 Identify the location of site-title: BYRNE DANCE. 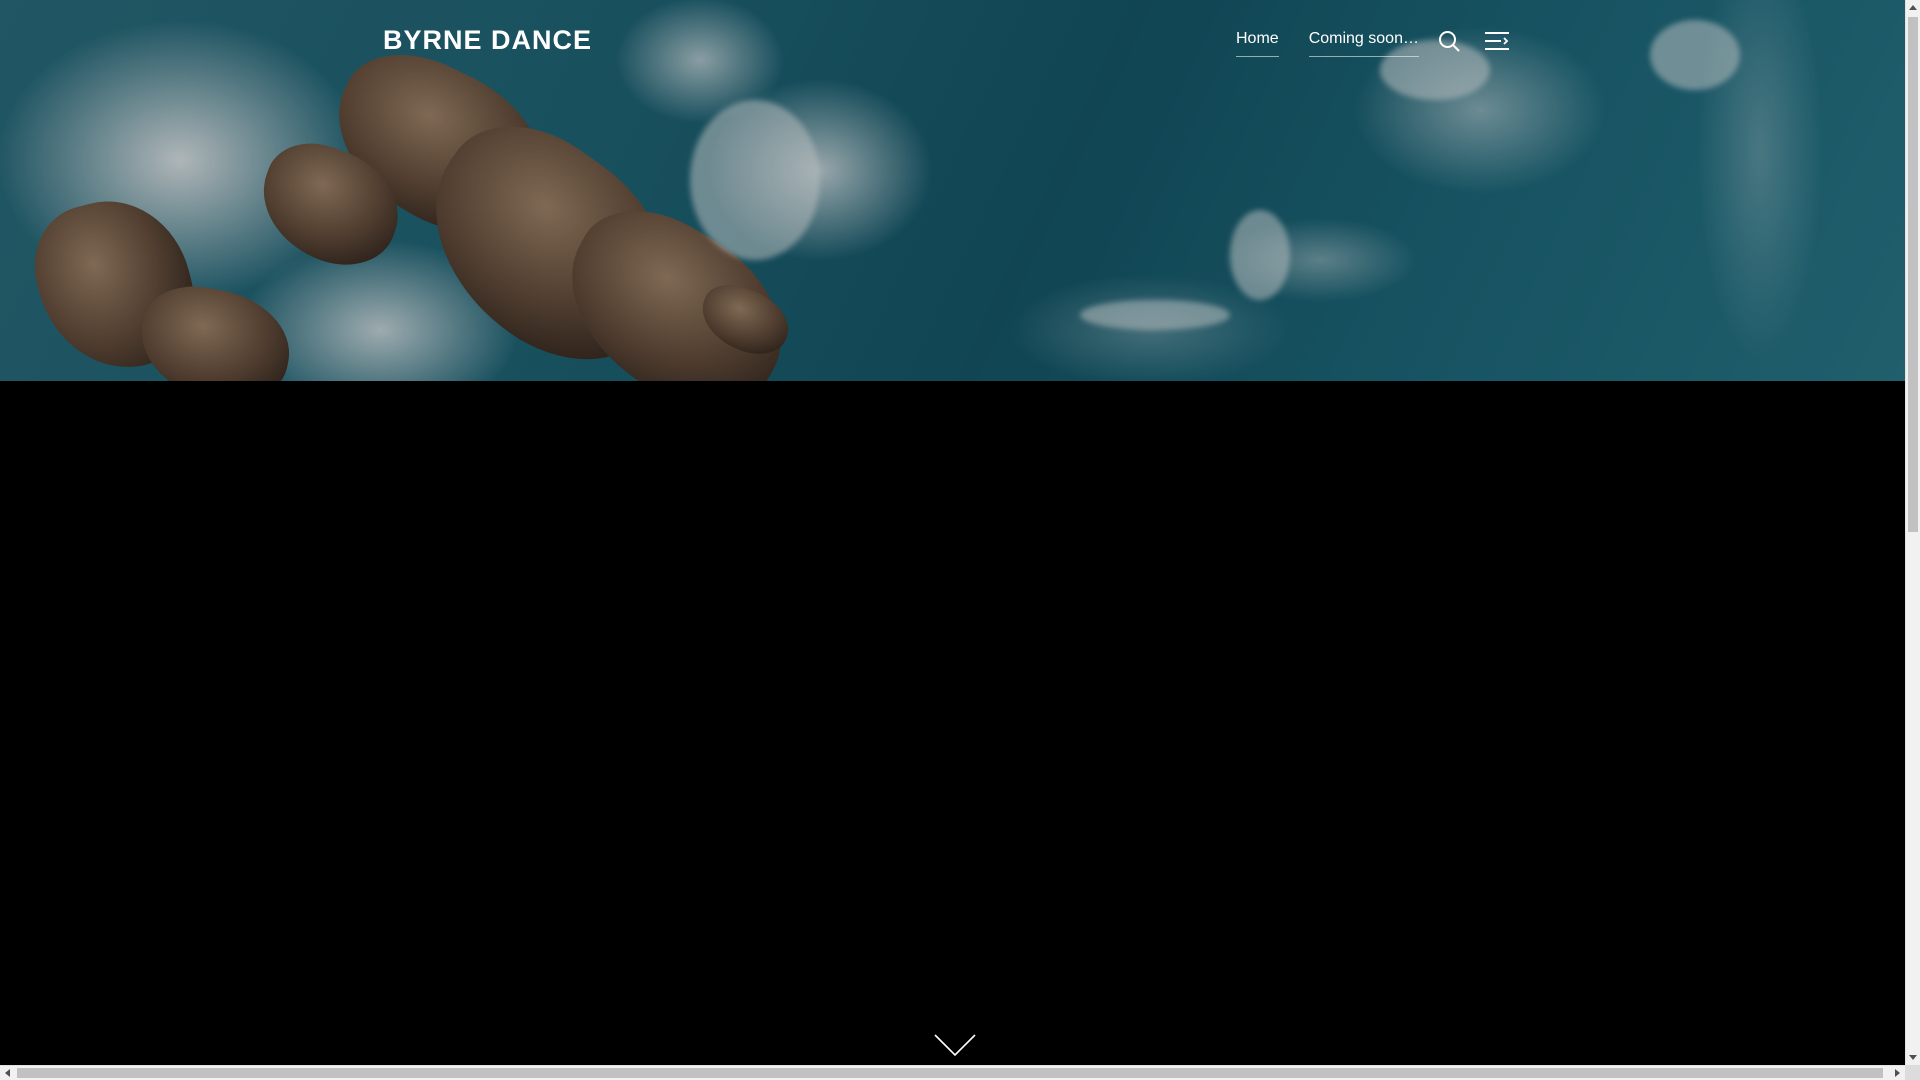
(487, 40).